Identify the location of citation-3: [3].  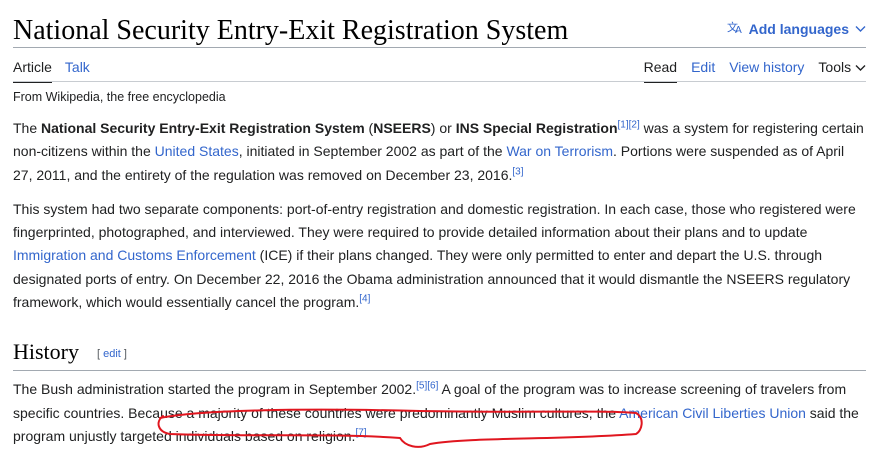
(517, 171).